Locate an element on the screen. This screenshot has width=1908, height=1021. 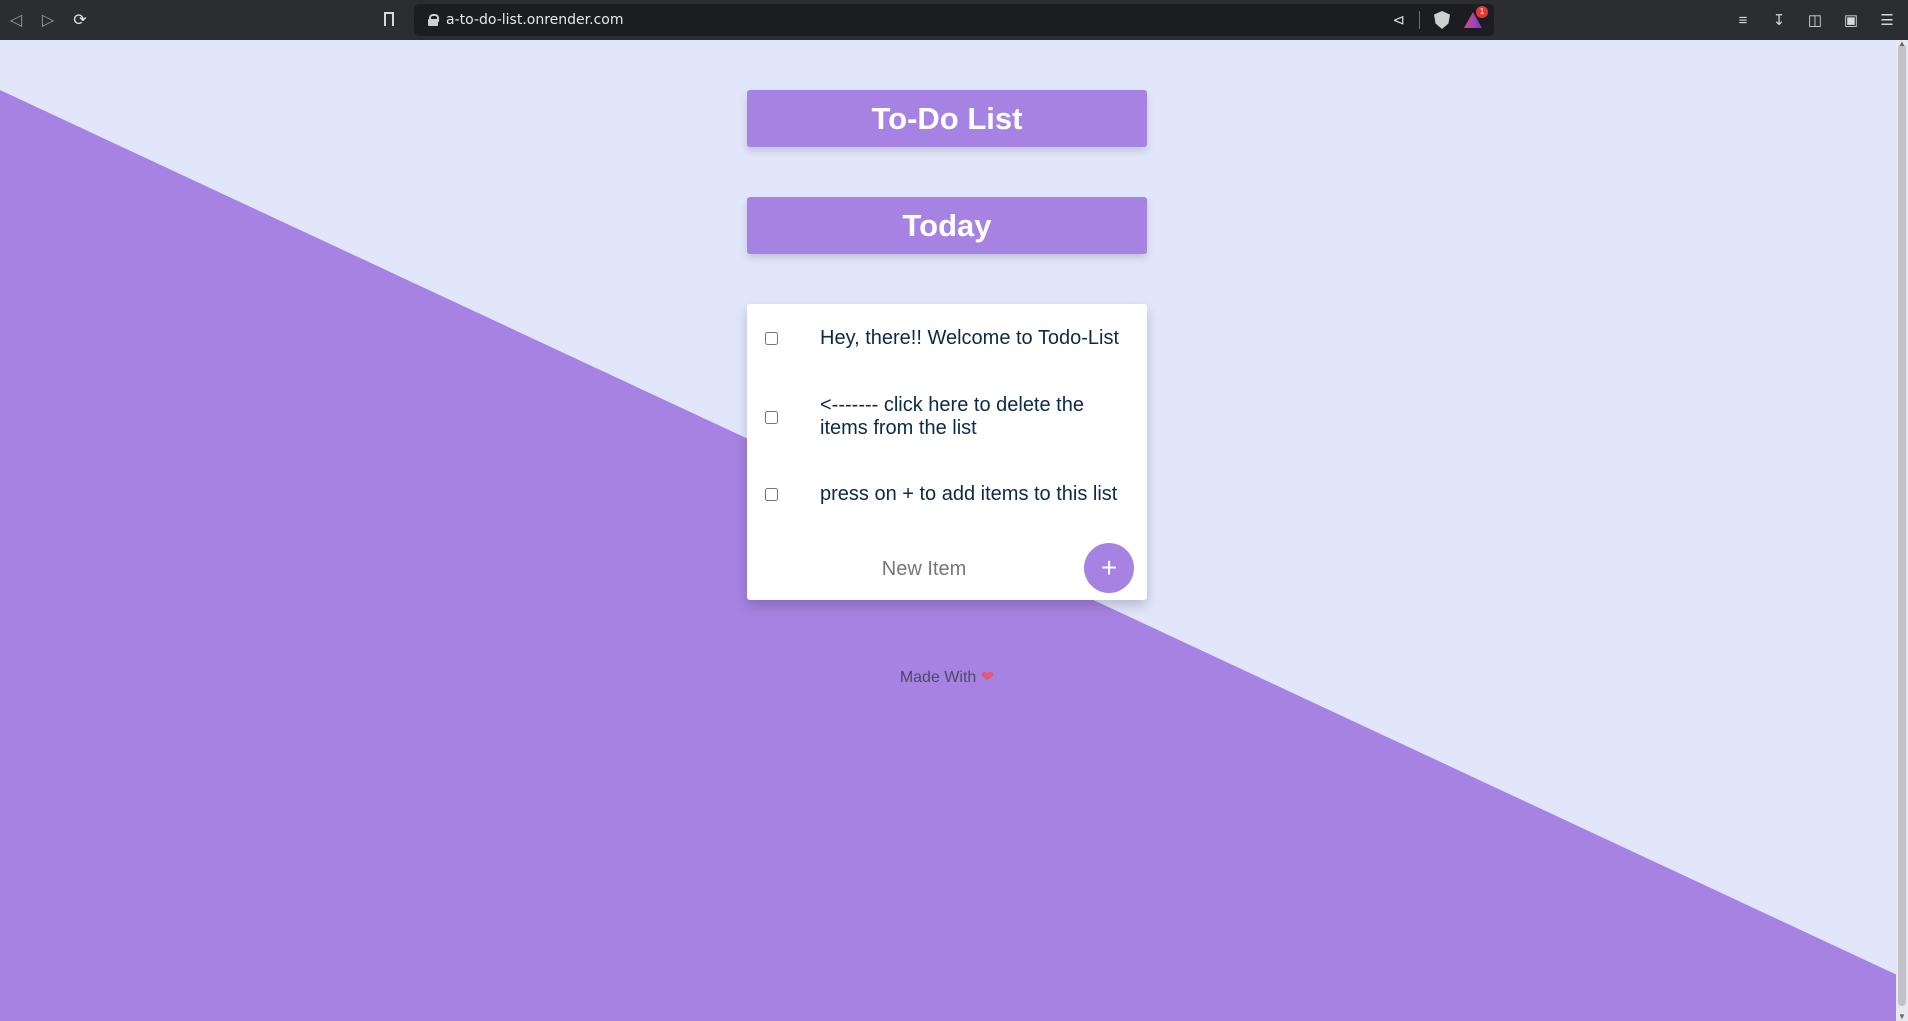
reload-icon: ⟳ is located at coordinates (80, 20).